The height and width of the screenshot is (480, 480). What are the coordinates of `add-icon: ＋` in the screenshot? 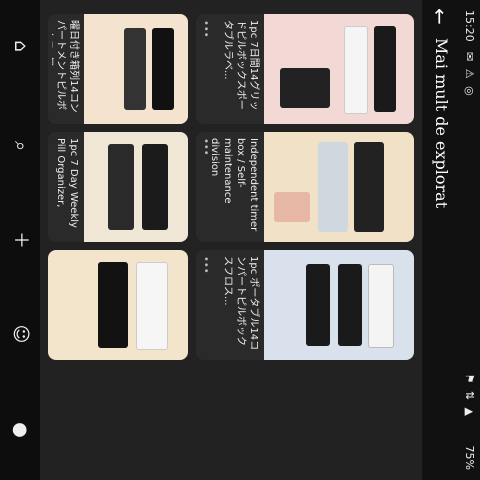 It's located at (20, 240).